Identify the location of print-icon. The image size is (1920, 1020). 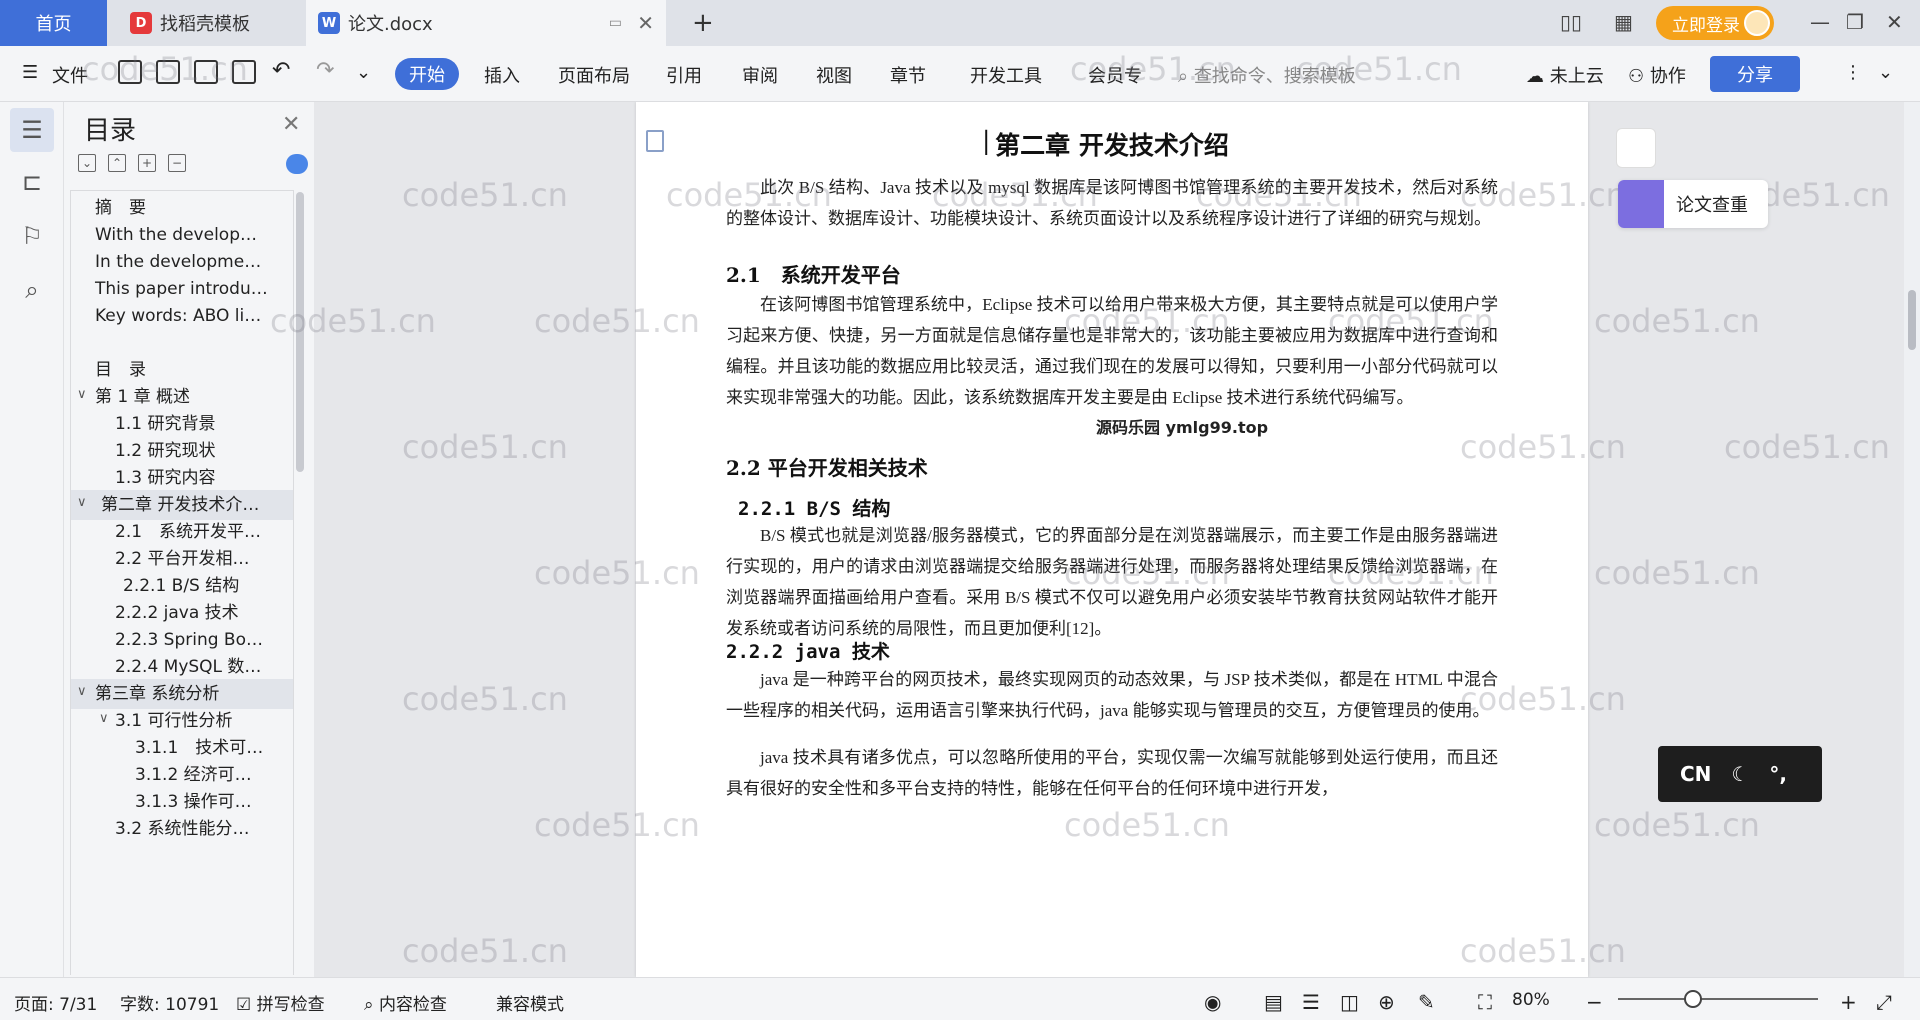
(206, 72).